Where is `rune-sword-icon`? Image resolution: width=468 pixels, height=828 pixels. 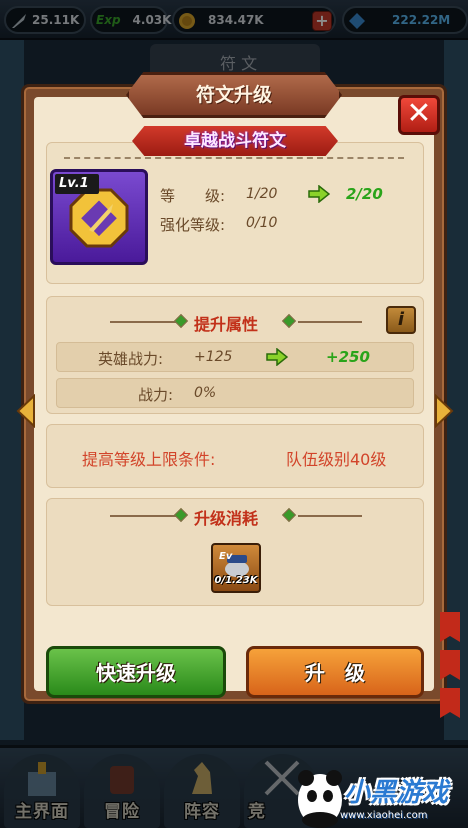 rune-sword-icon is located at coordinates (99, 218).